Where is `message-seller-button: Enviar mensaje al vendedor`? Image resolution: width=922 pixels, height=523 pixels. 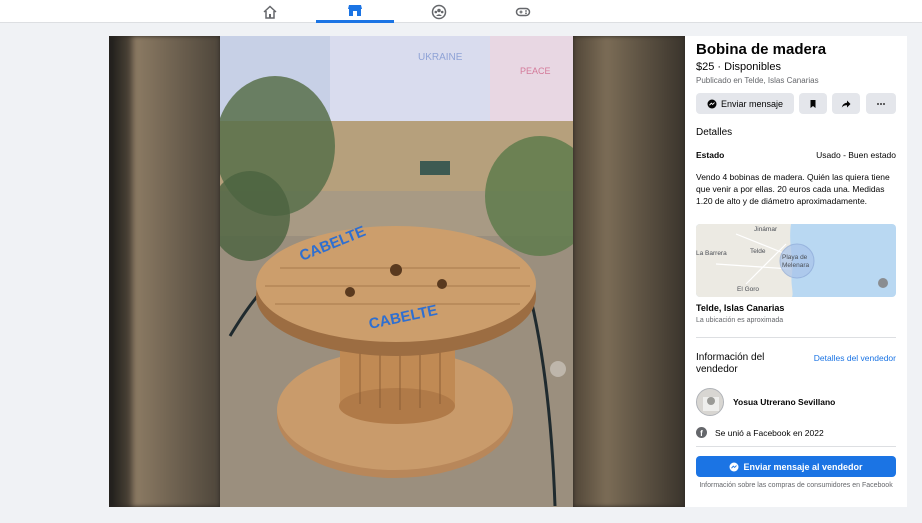
message-seller-button: Enviar mensaje al vendedor is located at coordinates (796, 466).